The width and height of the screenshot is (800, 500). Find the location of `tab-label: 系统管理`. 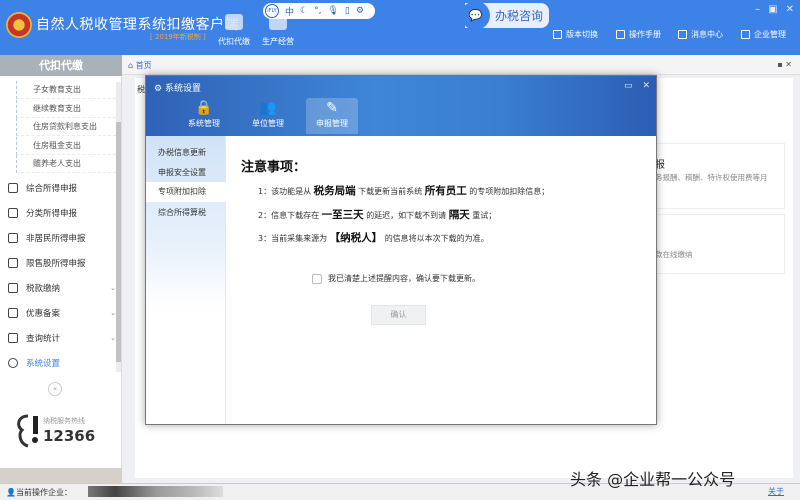

tab-label: 系统管理 is located at coordinates (204, 123).